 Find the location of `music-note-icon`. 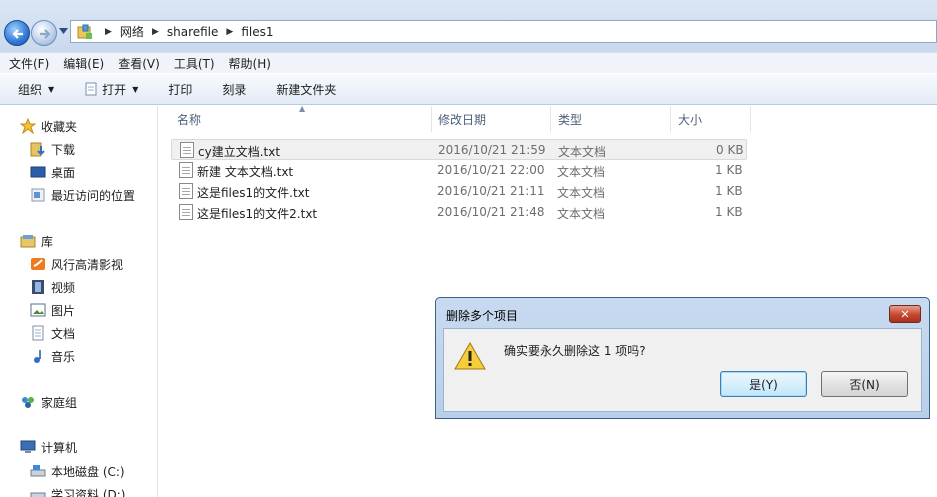

music-note-icon is located at coordinates (37, 356).